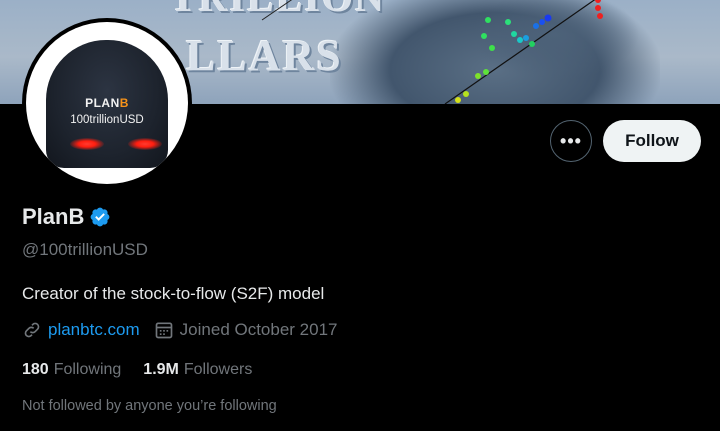  I want to click on profile-name-row: PlanB, so click(66, 217).